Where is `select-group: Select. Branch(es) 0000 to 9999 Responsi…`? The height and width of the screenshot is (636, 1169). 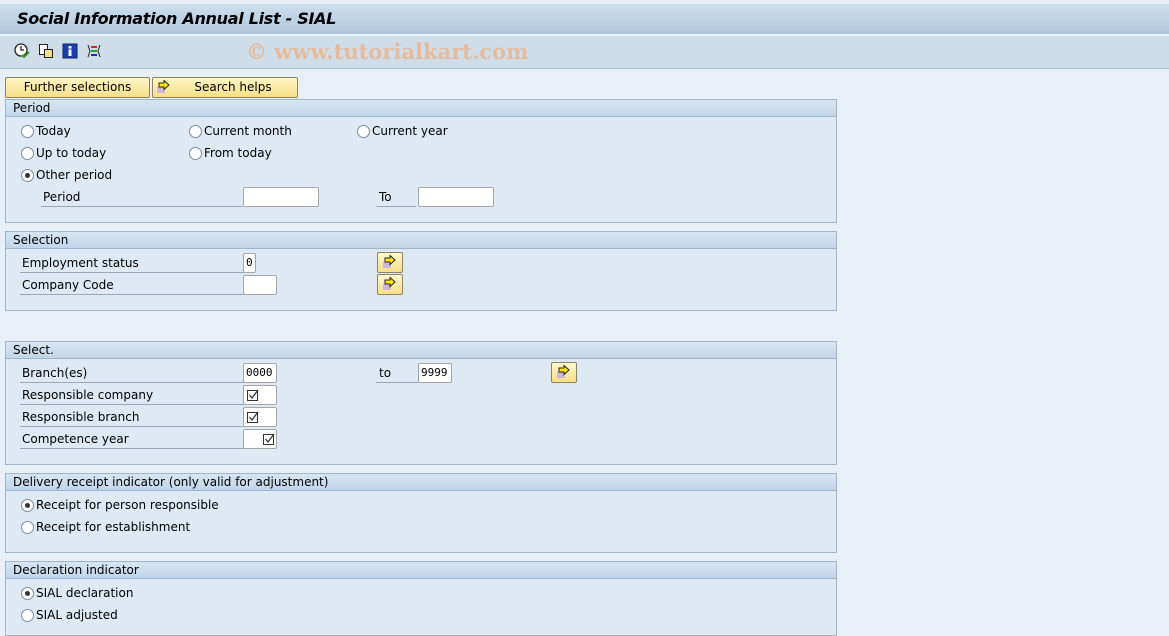 select-group: Select. Branch(es) 0000 to 9999 Responsi… is located at coordinates (421, 403).